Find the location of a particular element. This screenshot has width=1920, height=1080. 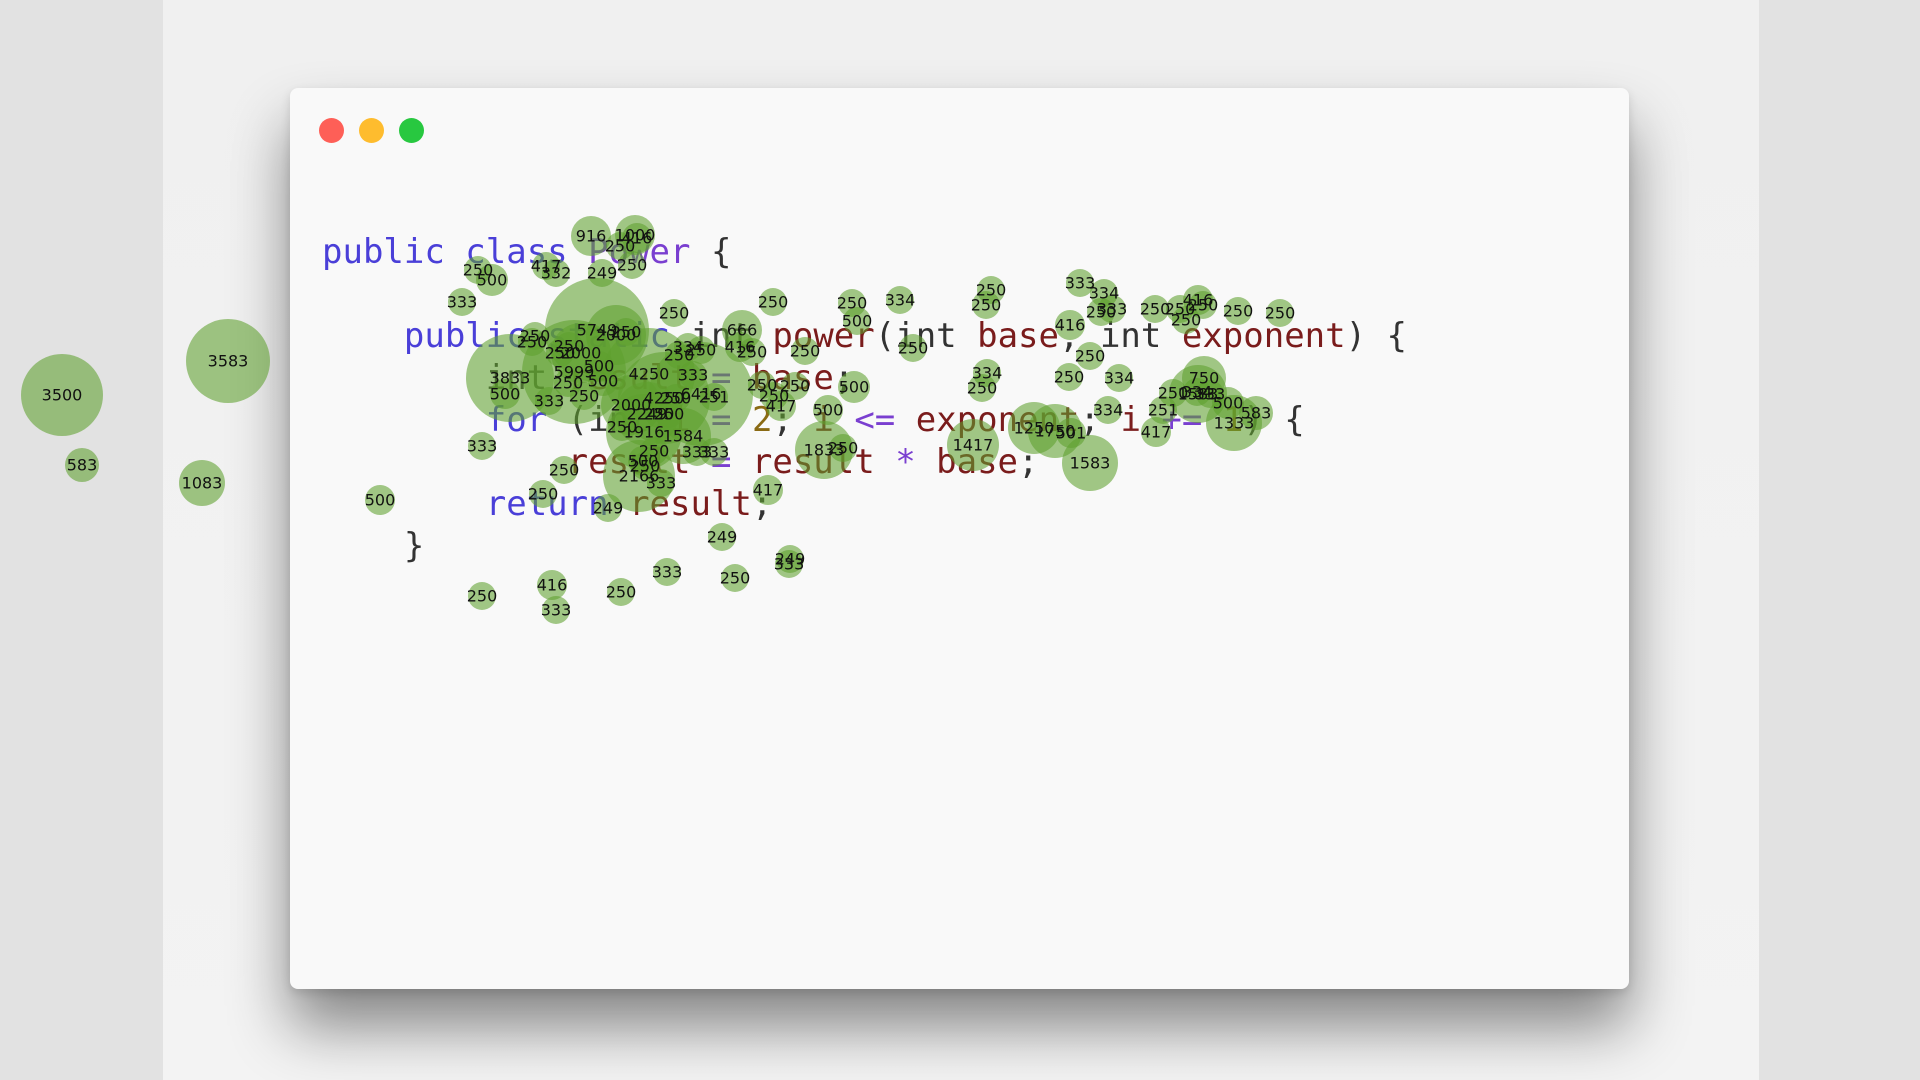

code-line: } is located at coordinates (864, 546).